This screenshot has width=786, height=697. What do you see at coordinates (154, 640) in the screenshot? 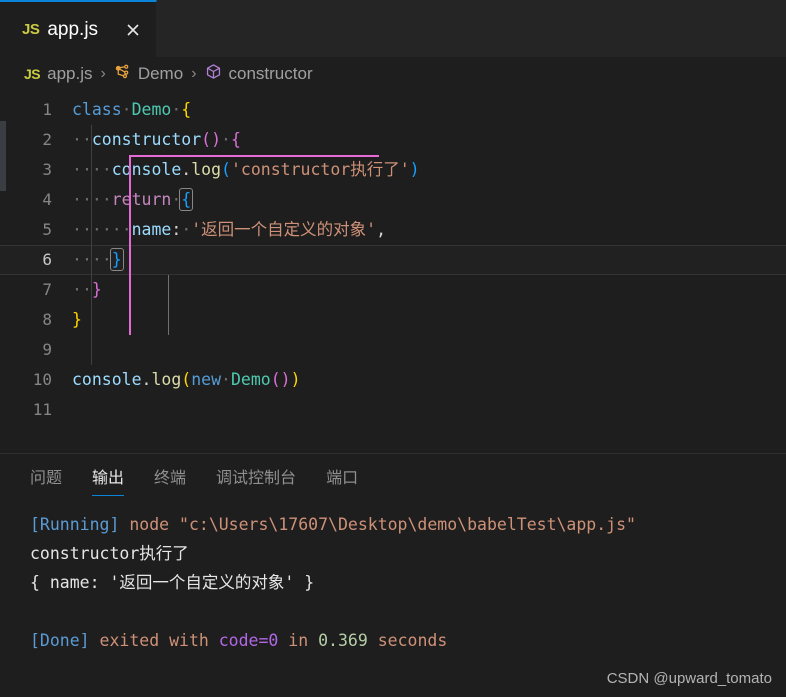
I see `output-done-exited: exited with` at bounding box center [154, 640].